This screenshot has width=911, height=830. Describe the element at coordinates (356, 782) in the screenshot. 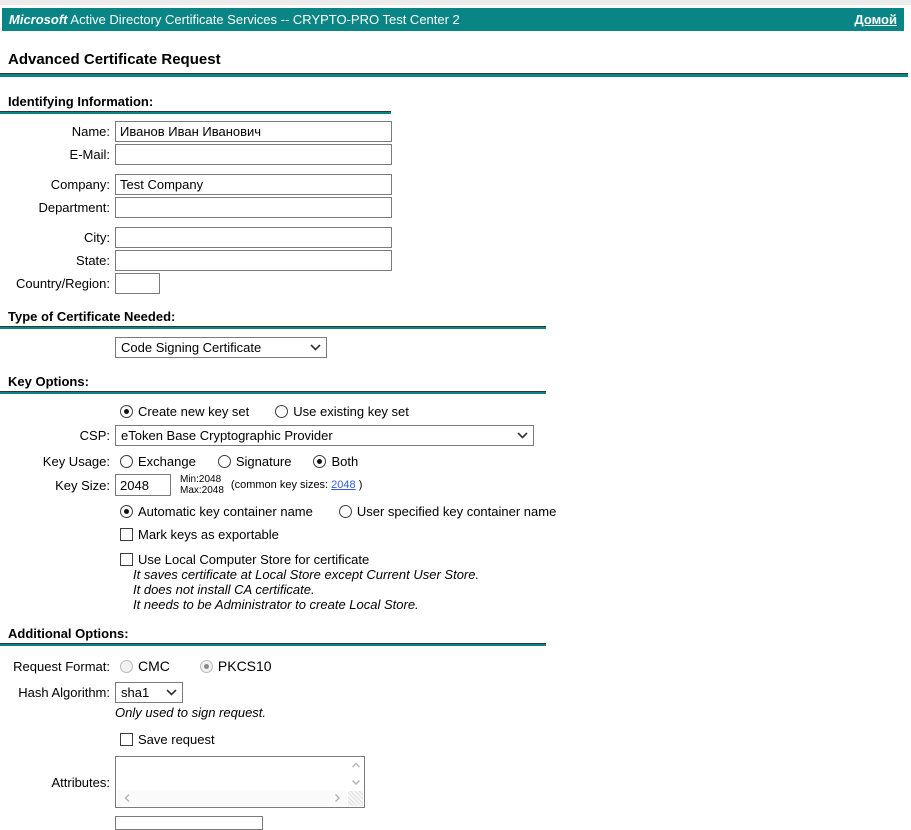

I see `scroll-down-icon` at that location.